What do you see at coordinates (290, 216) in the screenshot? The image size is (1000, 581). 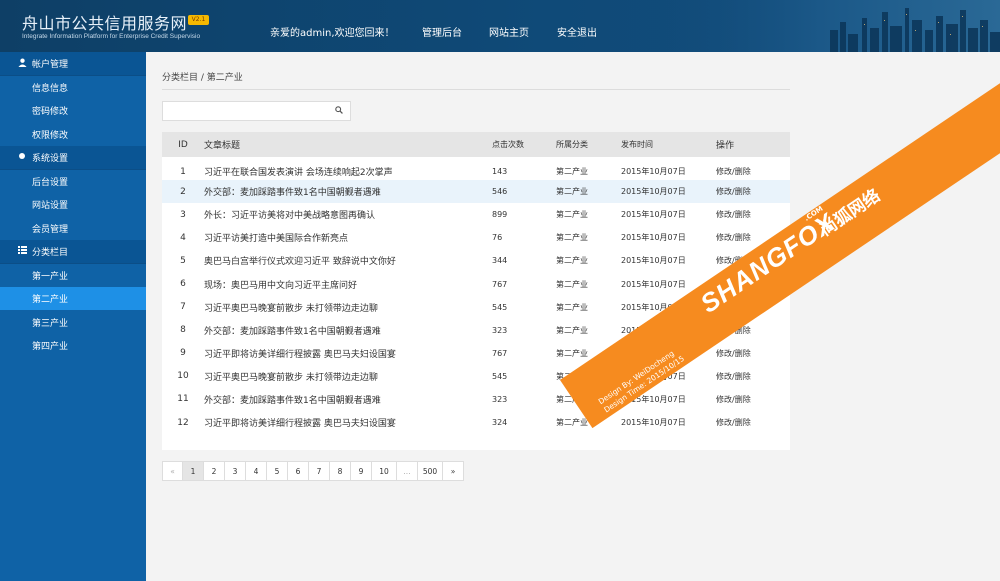 I see `cell-title: 外长：习近平访美将对中美战略意图再确认` at bounding box center [290, 216].